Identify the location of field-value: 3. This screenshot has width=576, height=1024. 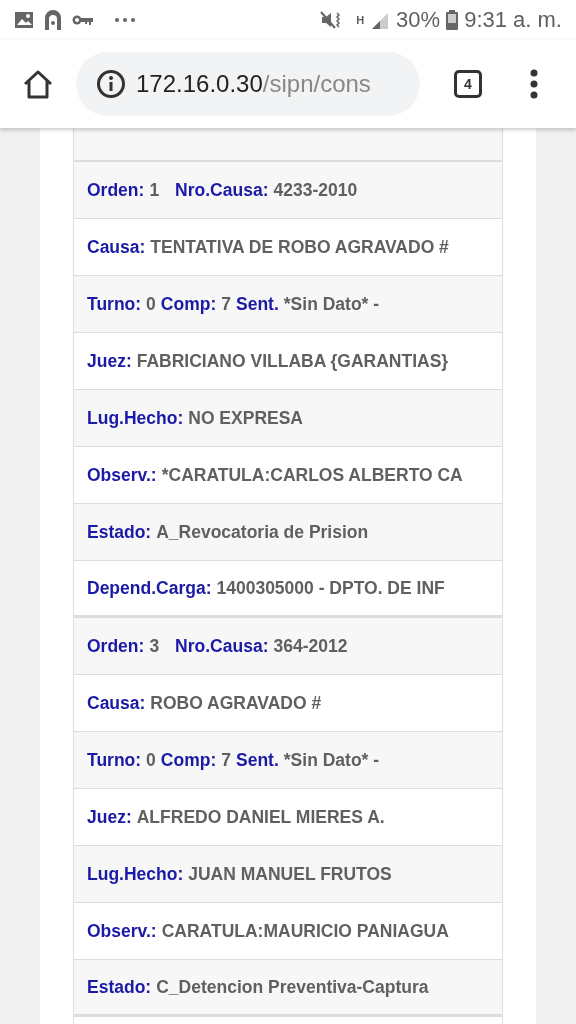
(154, 646).